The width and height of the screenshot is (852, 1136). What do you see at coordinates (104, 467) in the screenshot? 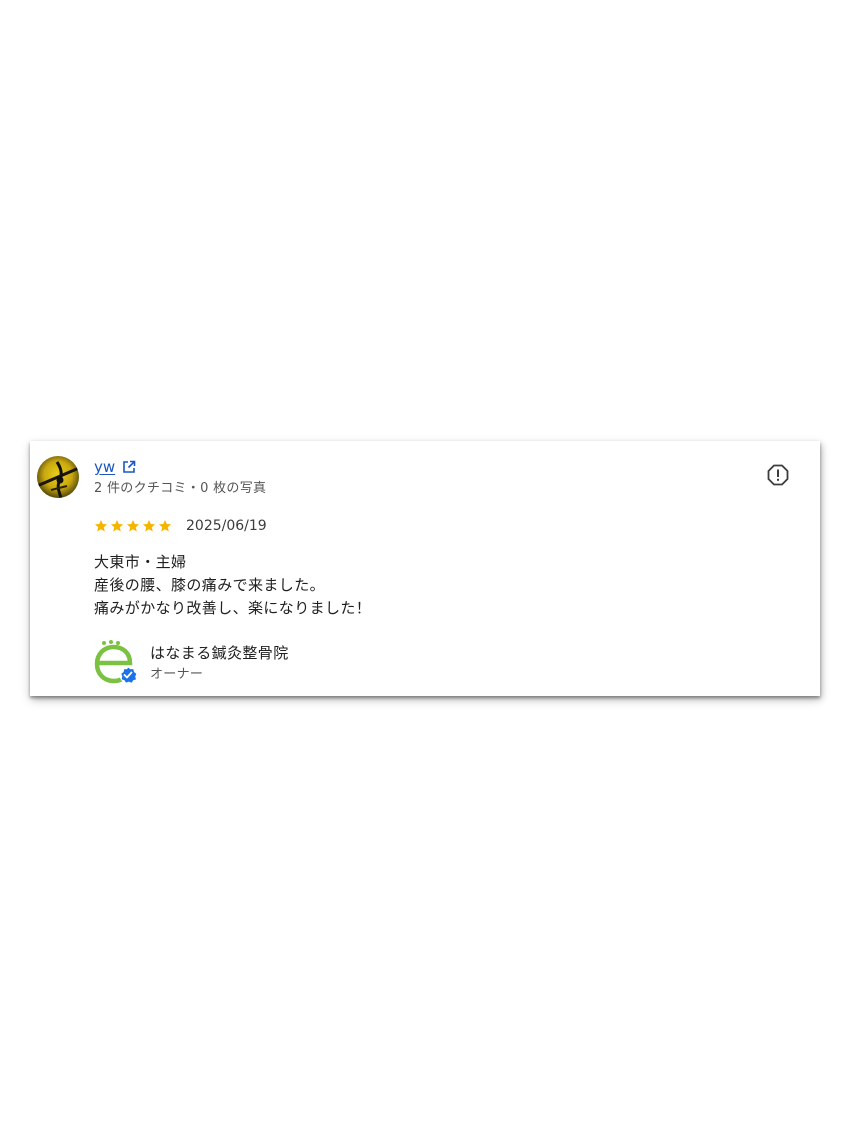
I see `reviewer-name-link: yw` at bounding box center [104, 467].